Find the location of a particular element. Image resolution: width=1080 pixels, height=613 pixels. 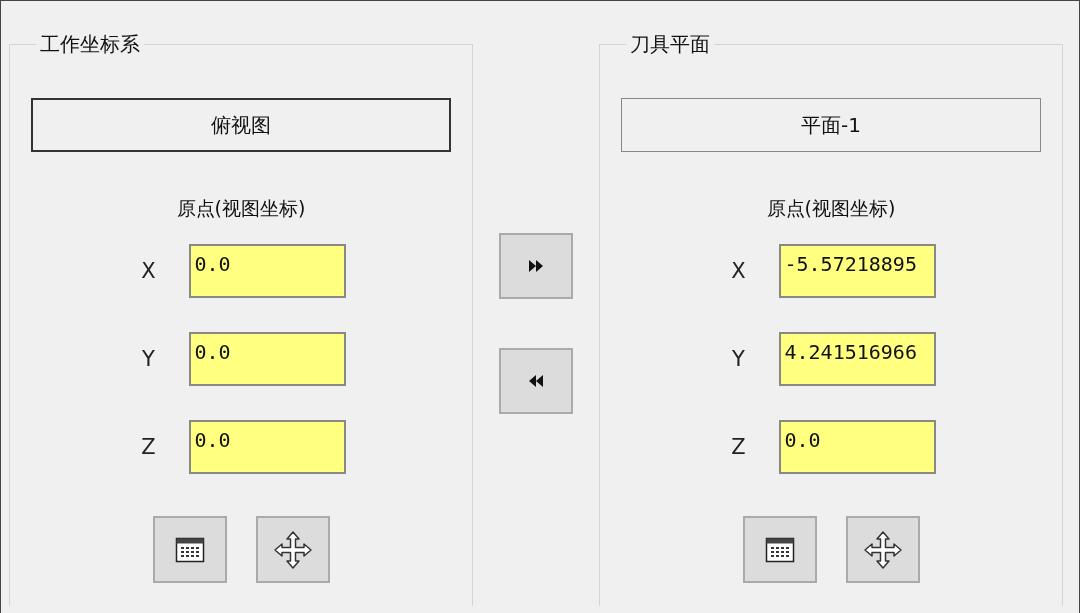

rewind-icon is located at coordinates (536, 381).